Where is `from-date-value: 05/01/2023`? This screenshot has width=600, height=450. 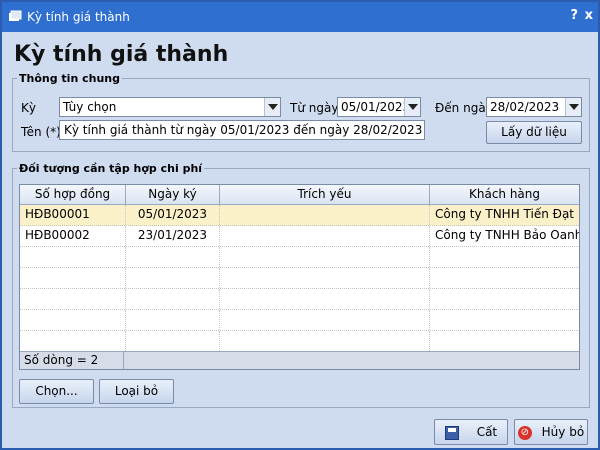 from-date-value: 05/01/2023 is located at coordinates (376, 107).